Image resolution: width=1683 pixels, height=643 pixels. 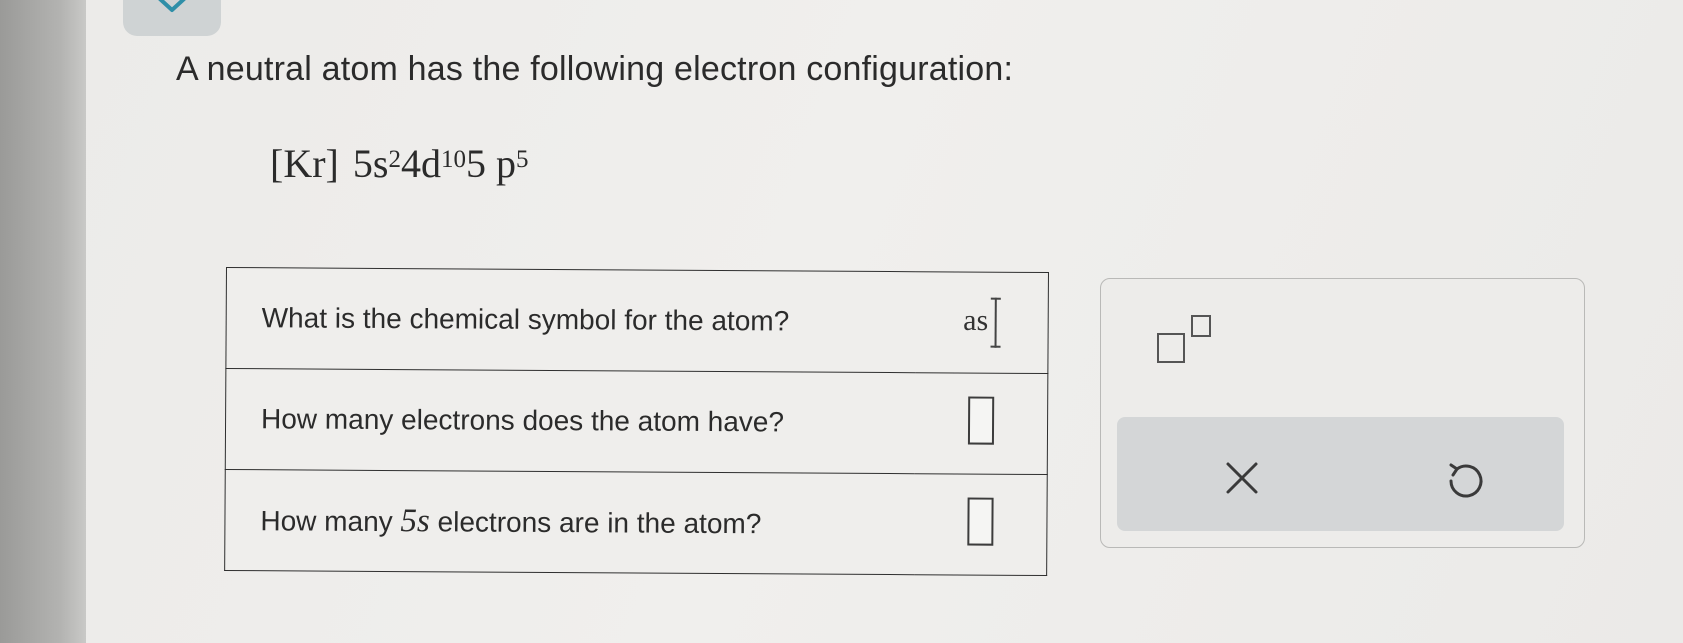 I want to click on x-icon, so click(x=1242, y=478).